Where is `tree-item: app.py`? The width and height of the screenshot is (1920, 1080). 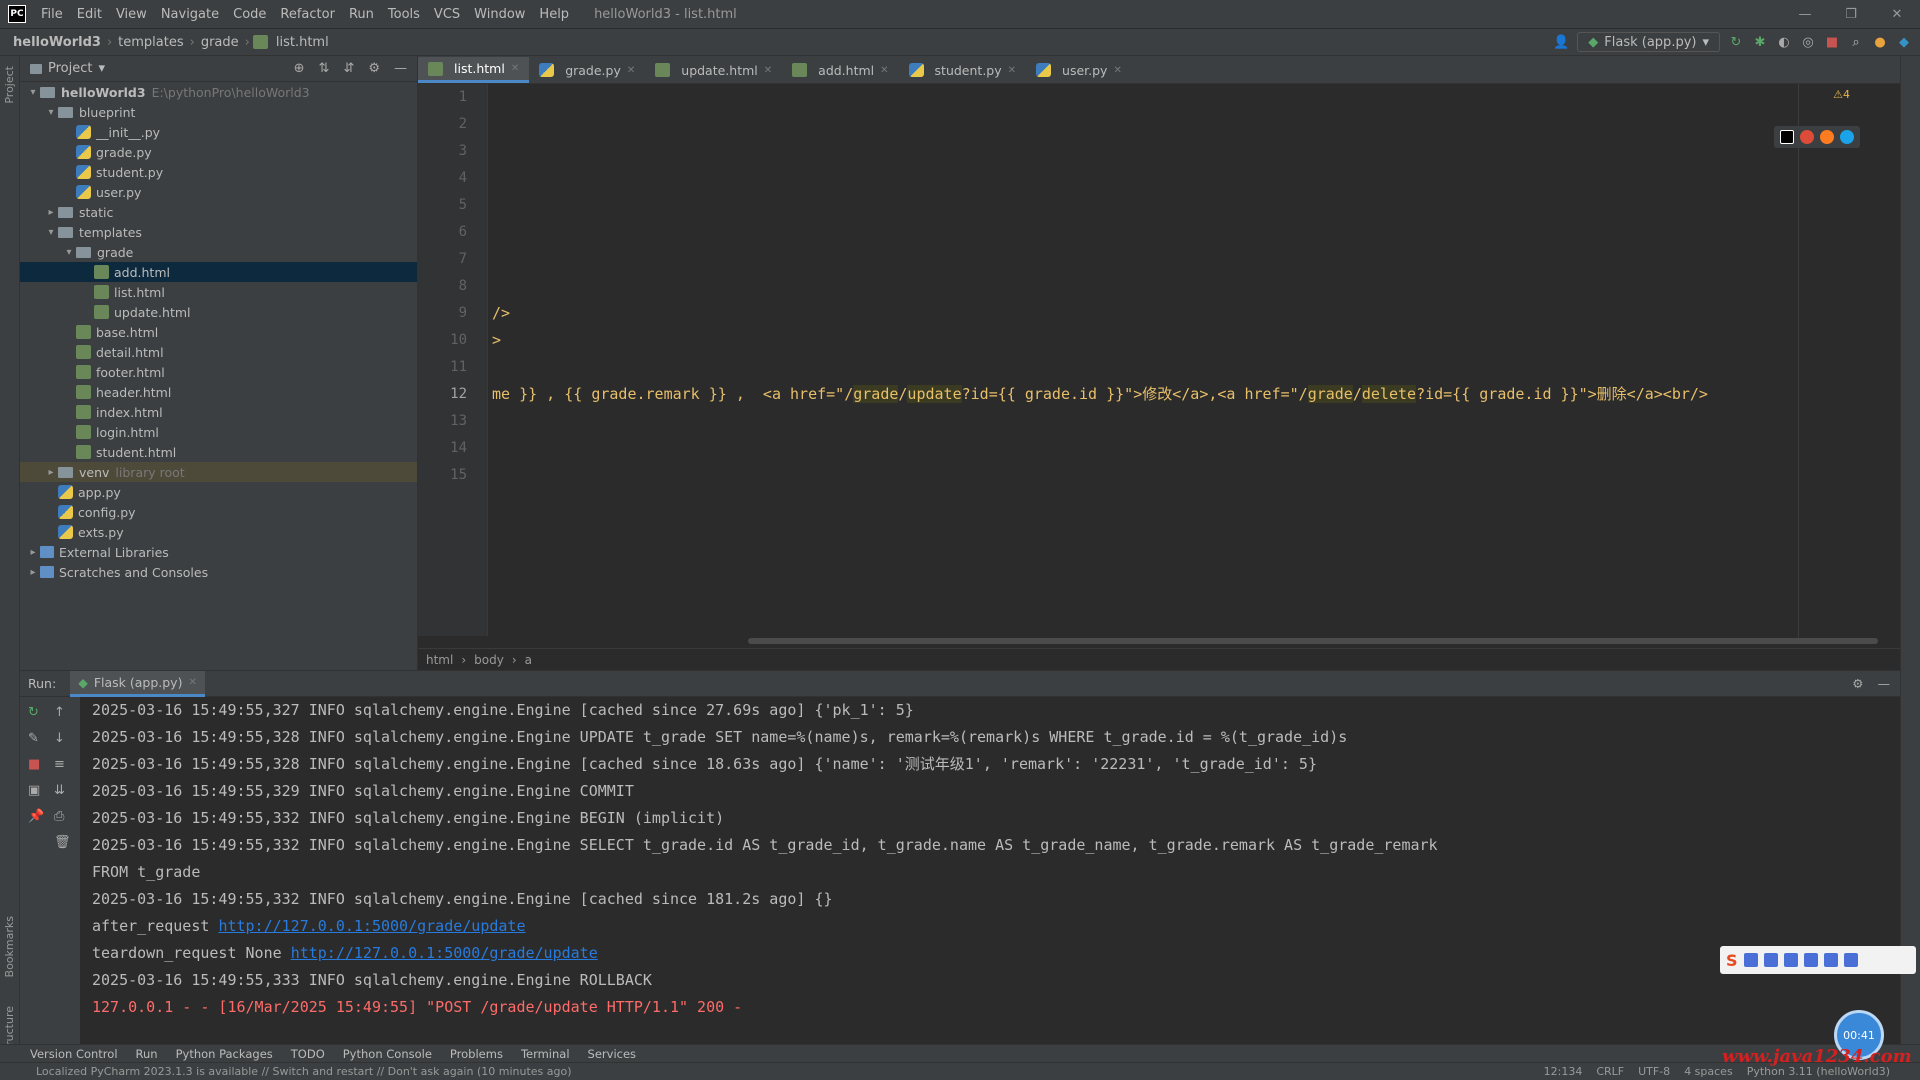
tree-item: app.py is located at coordinates (218, 492).